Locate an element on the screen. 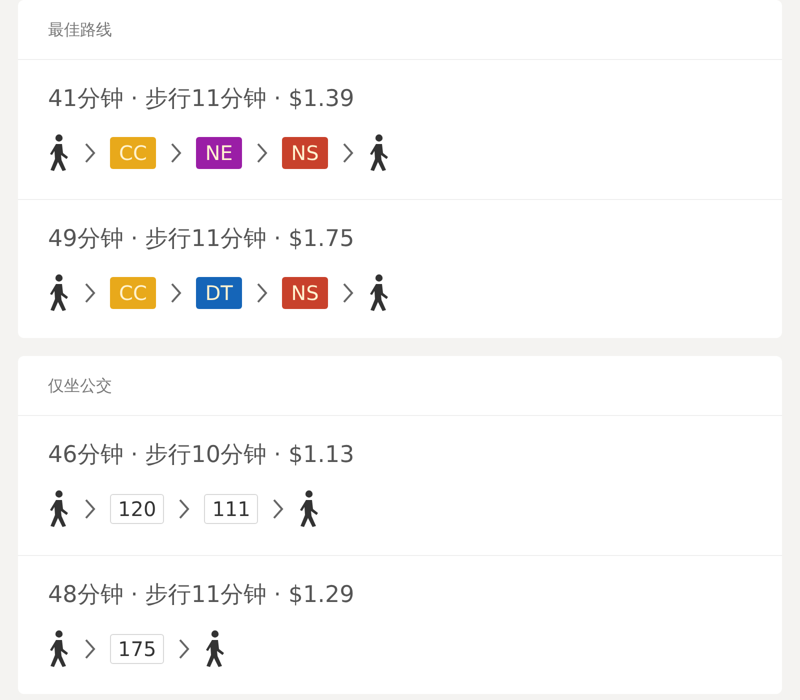 The height and width of the screenshot is (700, 800). route-summary: 41分钟 · 步行11分钟 · $1.39 is located at coordinates (202, 99).